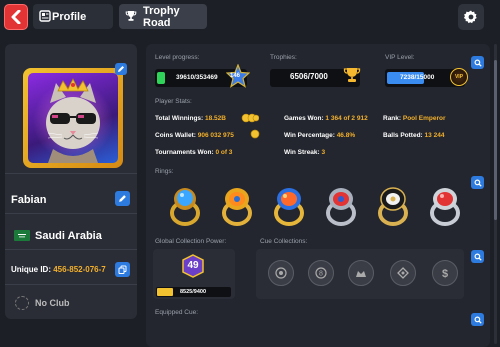 The height and width of the screenshot is (347, 500). Describe the element at coordinates (173, 101) in the screenshot. I see `player-stats-label: Player Stats:` at that location.